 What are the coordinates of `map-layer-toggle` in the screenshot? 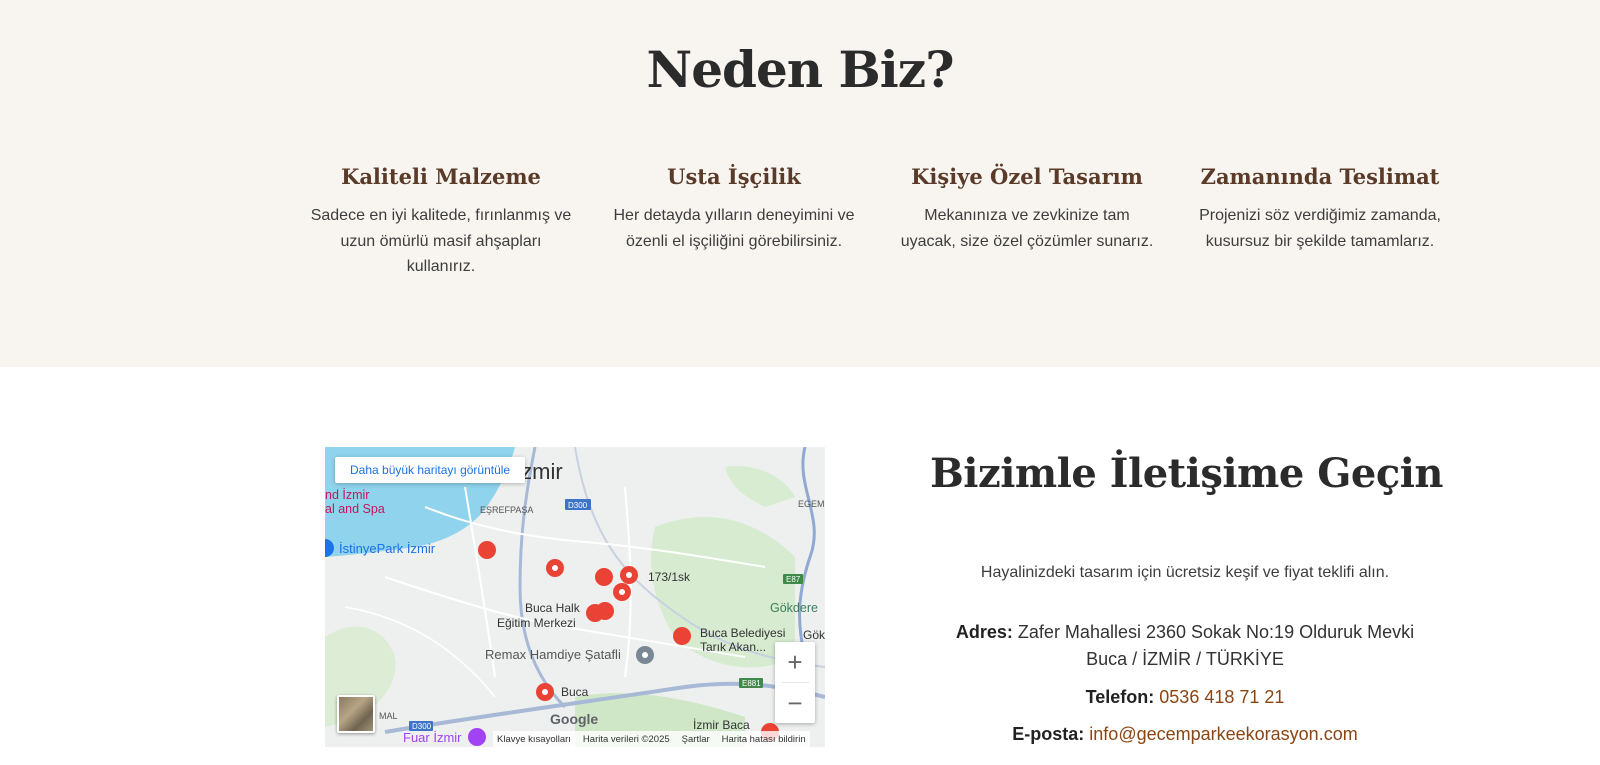 It's located at (356, 714).